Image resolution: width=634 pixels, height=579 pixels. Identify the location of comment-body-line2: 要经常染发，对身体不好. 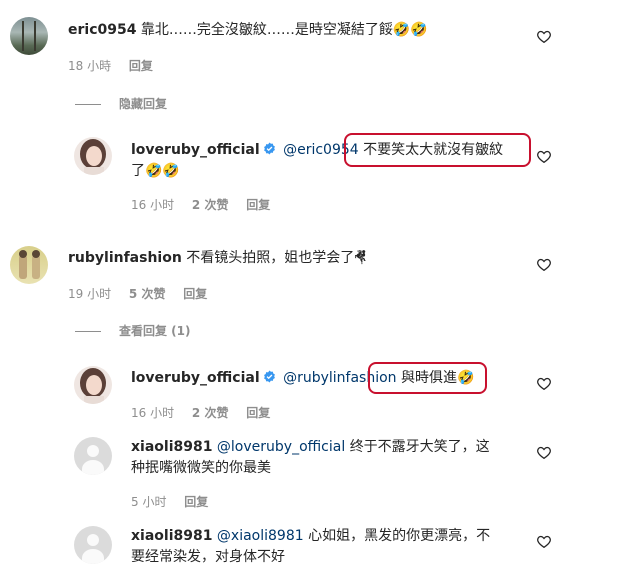
(208, 557).